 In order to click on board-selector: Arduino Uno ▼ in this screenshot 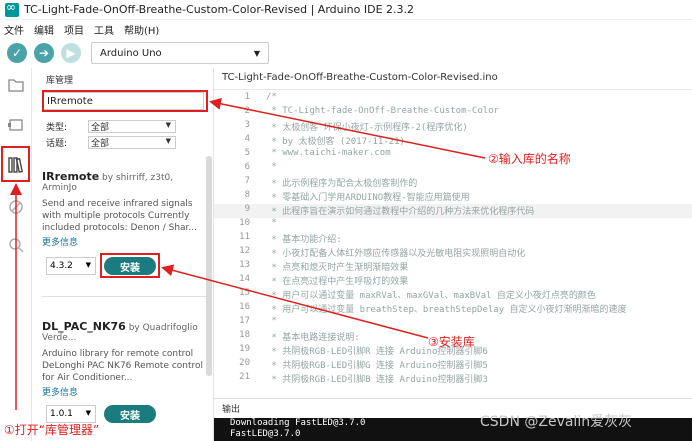, I will do `click(180, 53)`.